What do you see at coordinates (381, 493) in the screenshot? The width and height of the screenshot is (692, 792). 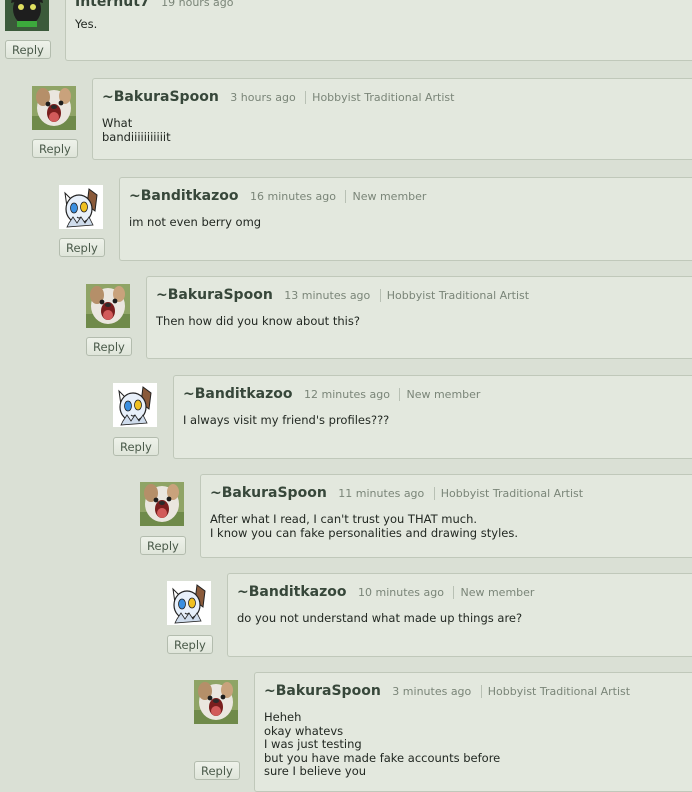 I see `comment-timestamp: 11 minutes ago` at bounding box center [381, 493].